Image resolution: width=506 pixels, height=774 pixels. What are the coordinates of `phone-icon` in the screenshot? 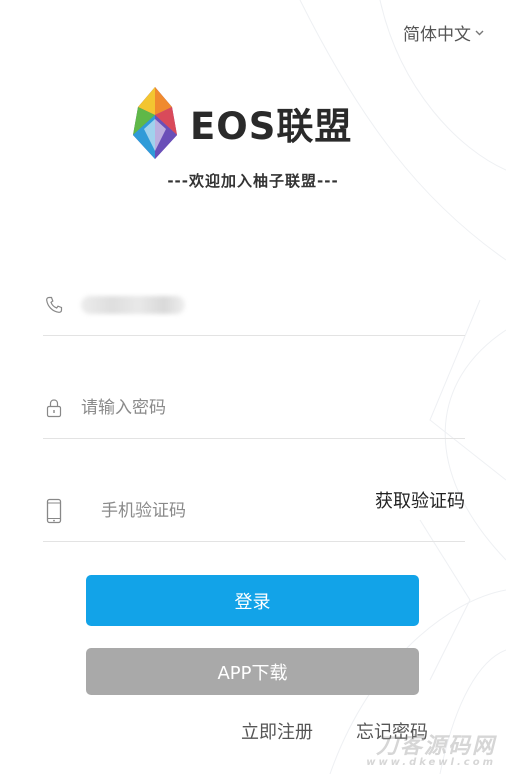 It's located at (54, 305).